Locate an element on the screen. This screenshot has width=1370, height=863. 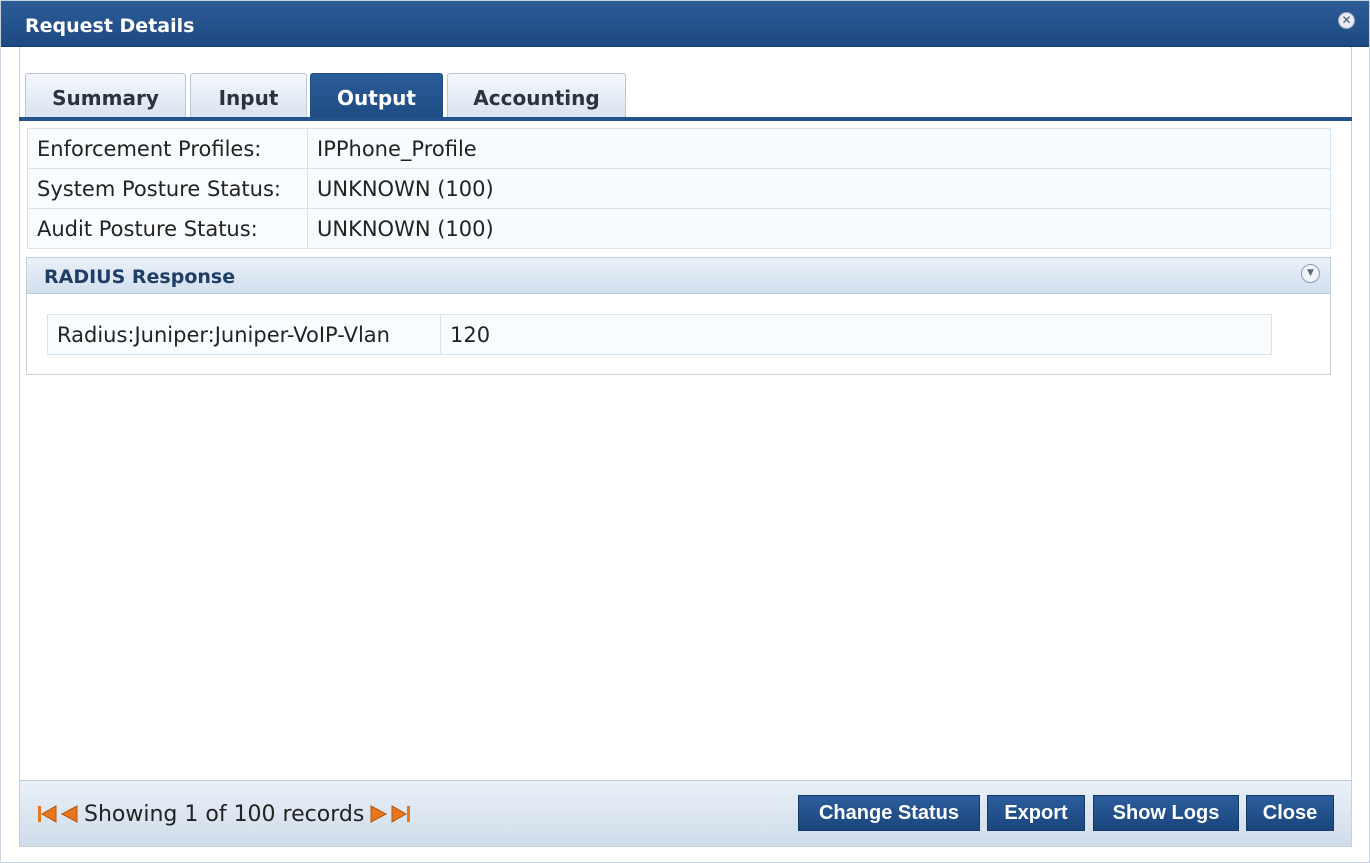
enforcement-profiles-value: IPPhone_Profile is located at coordinates (819, 148).